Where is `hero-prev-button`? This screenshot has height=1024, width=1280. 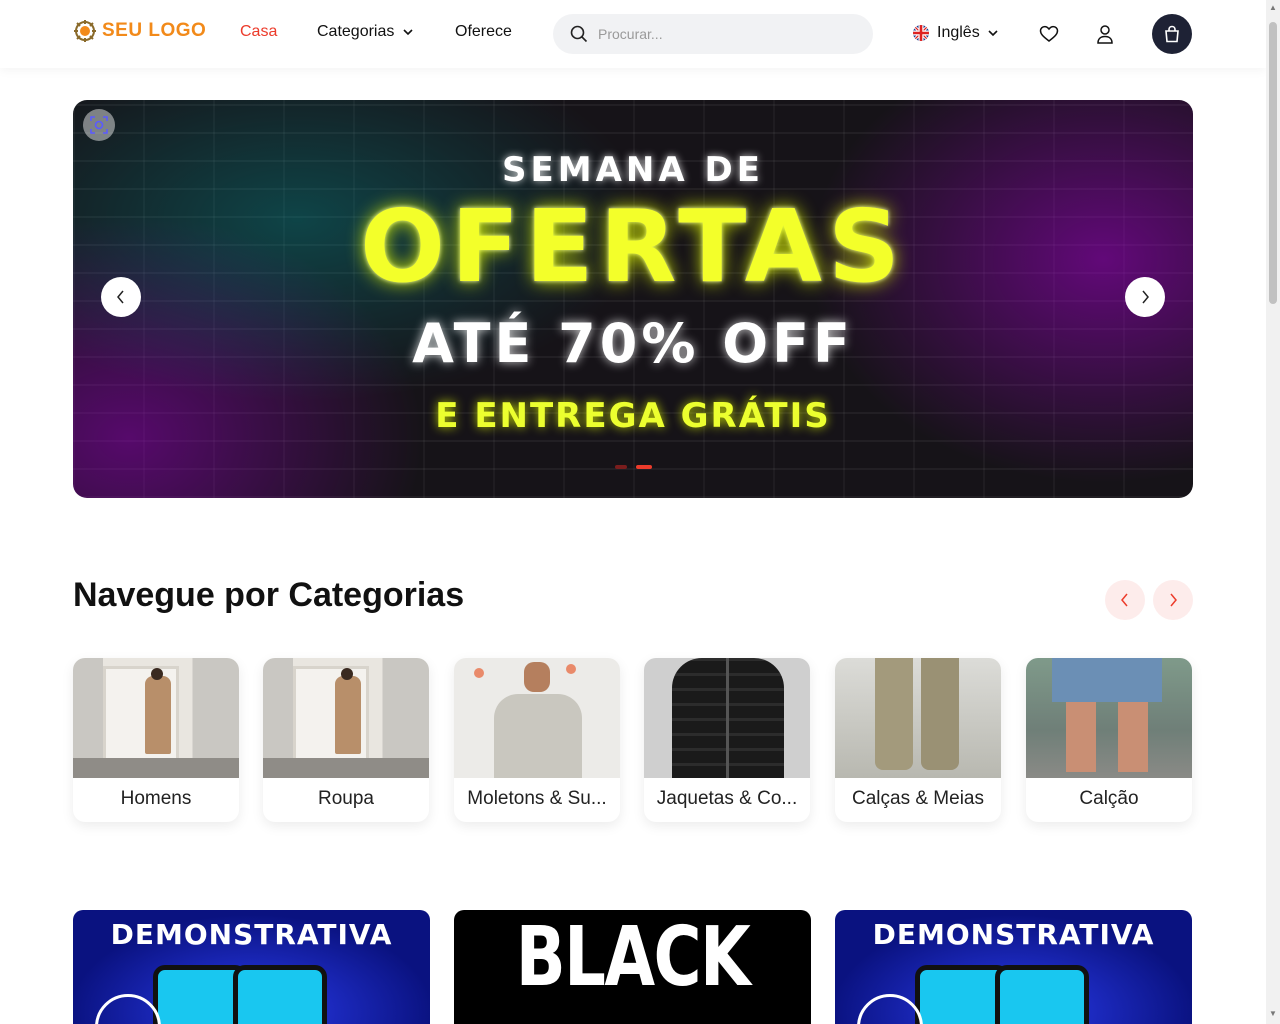
hero-prev-button is located at coordinates (121, 297).